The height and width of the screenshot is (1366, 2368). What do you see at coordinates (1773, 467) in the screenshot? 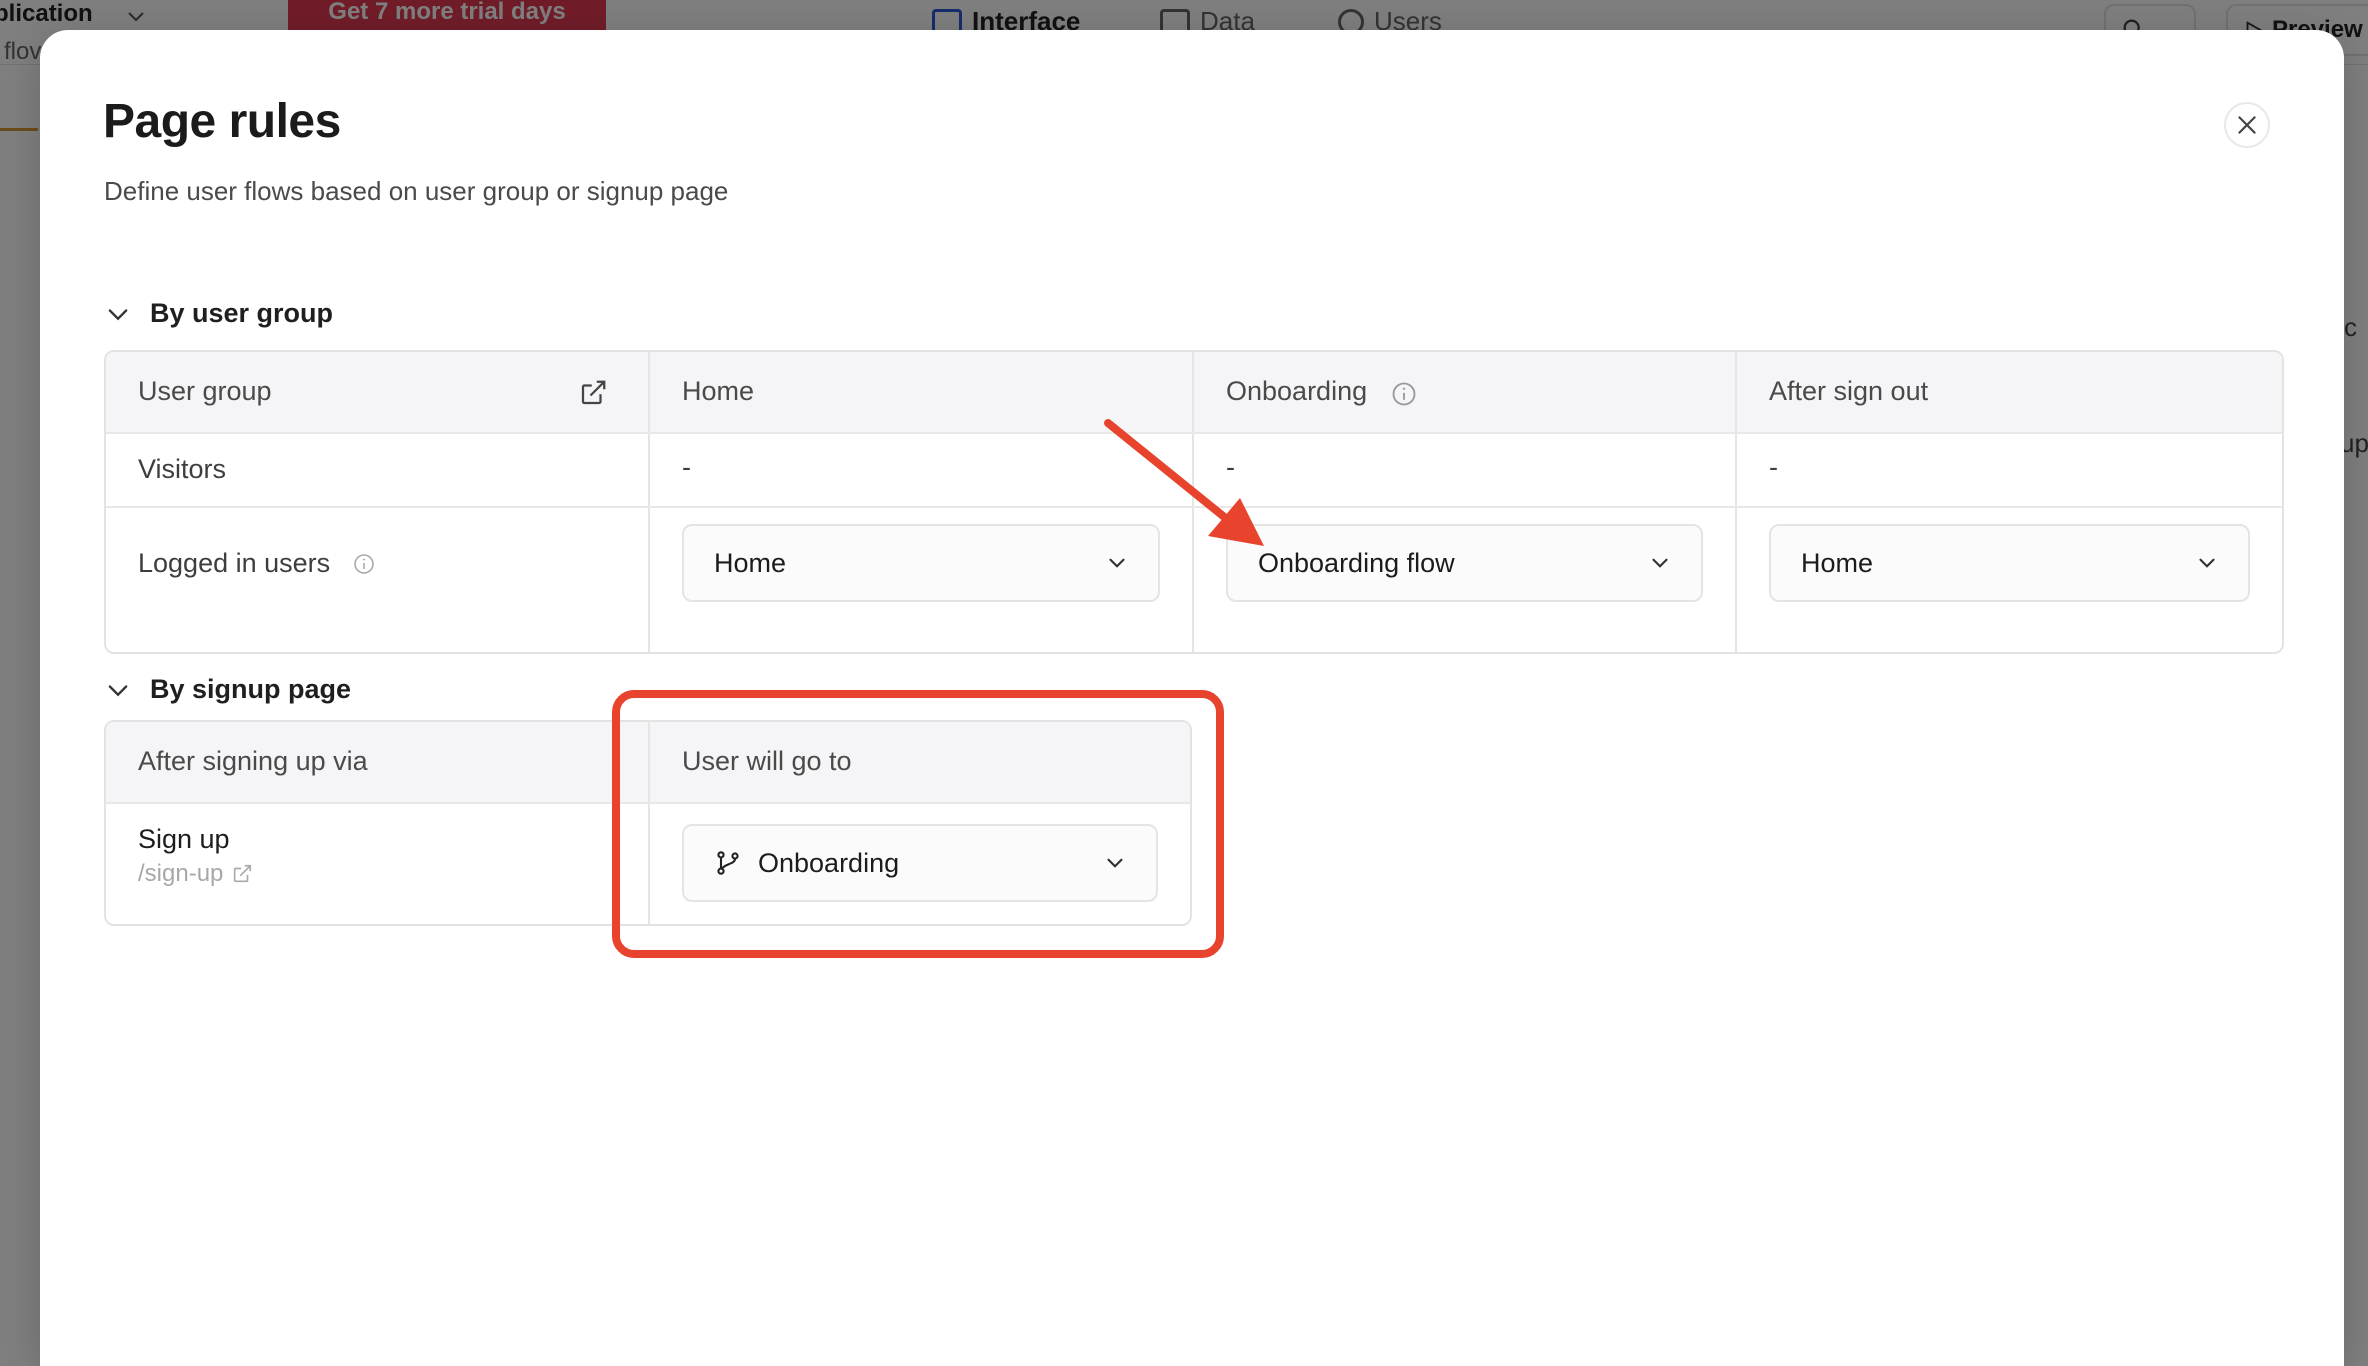
I see `after-sign-out-value: -` at bounding box center [1773, 467].